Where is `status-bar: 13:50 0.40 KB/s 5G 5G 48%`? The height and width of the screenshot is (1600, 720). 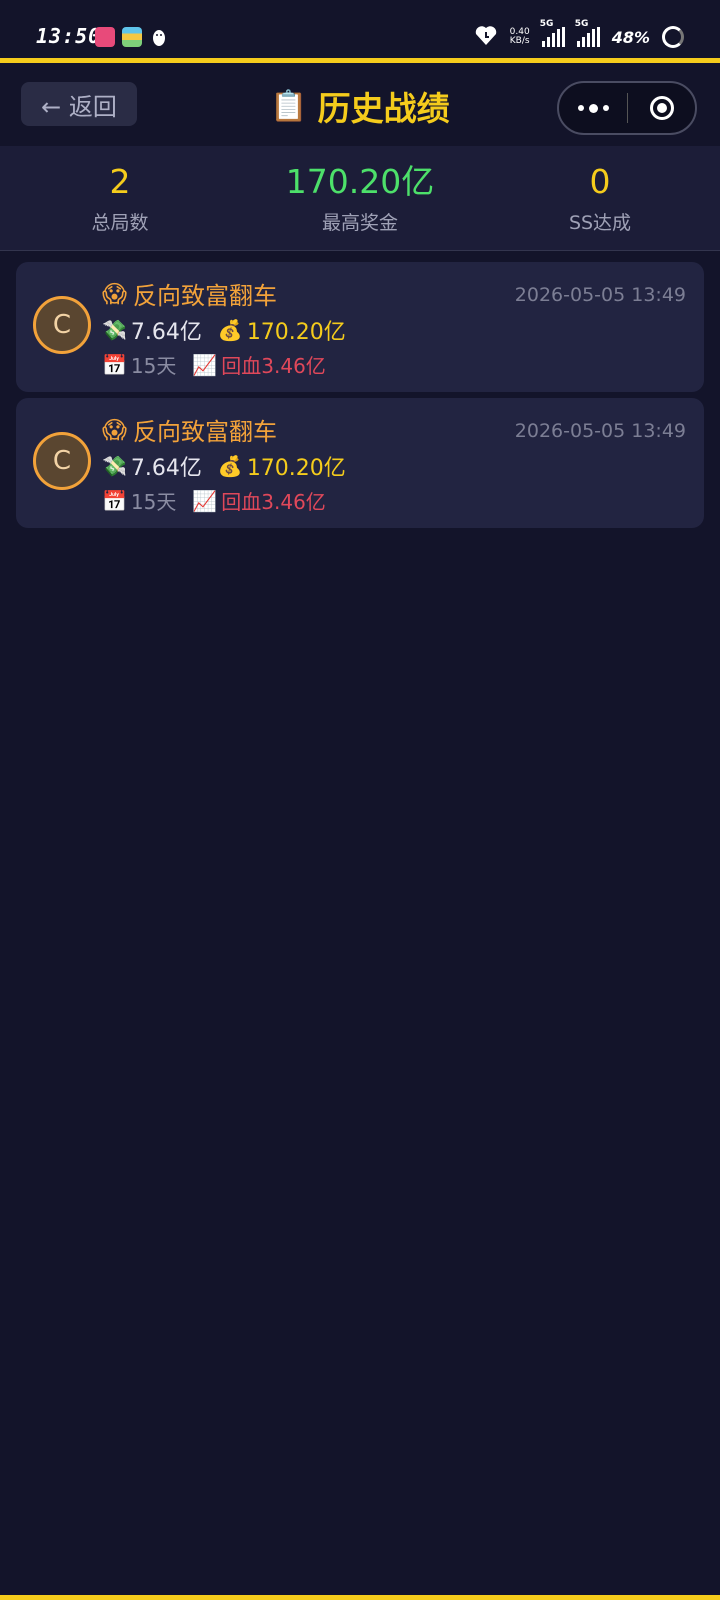
status-bar: 13:50 0.40 KB/s 5G 5G 48% is located at coordinates (360, 30).